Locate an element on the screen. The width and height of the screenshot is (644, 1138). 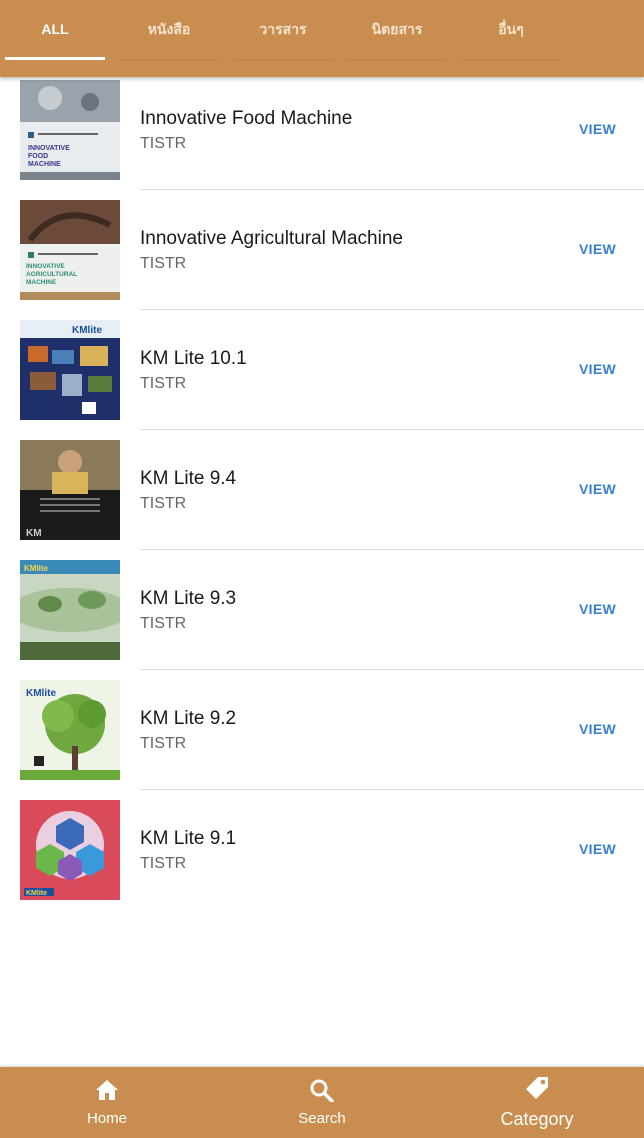
item-title: KM Lite 10.1 is located at coordinates (193, 358).